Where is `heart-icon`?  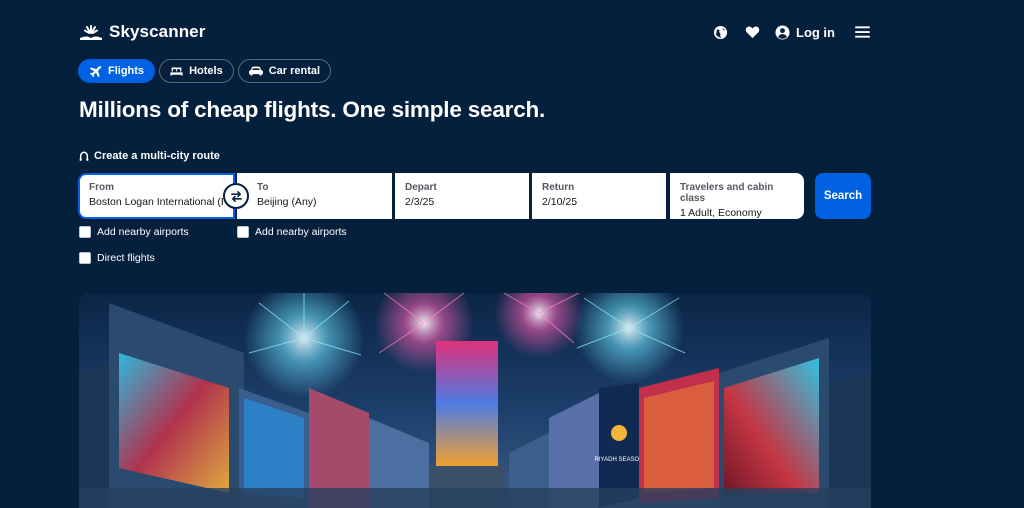
heart-icon is located at coordinates (752, 32).